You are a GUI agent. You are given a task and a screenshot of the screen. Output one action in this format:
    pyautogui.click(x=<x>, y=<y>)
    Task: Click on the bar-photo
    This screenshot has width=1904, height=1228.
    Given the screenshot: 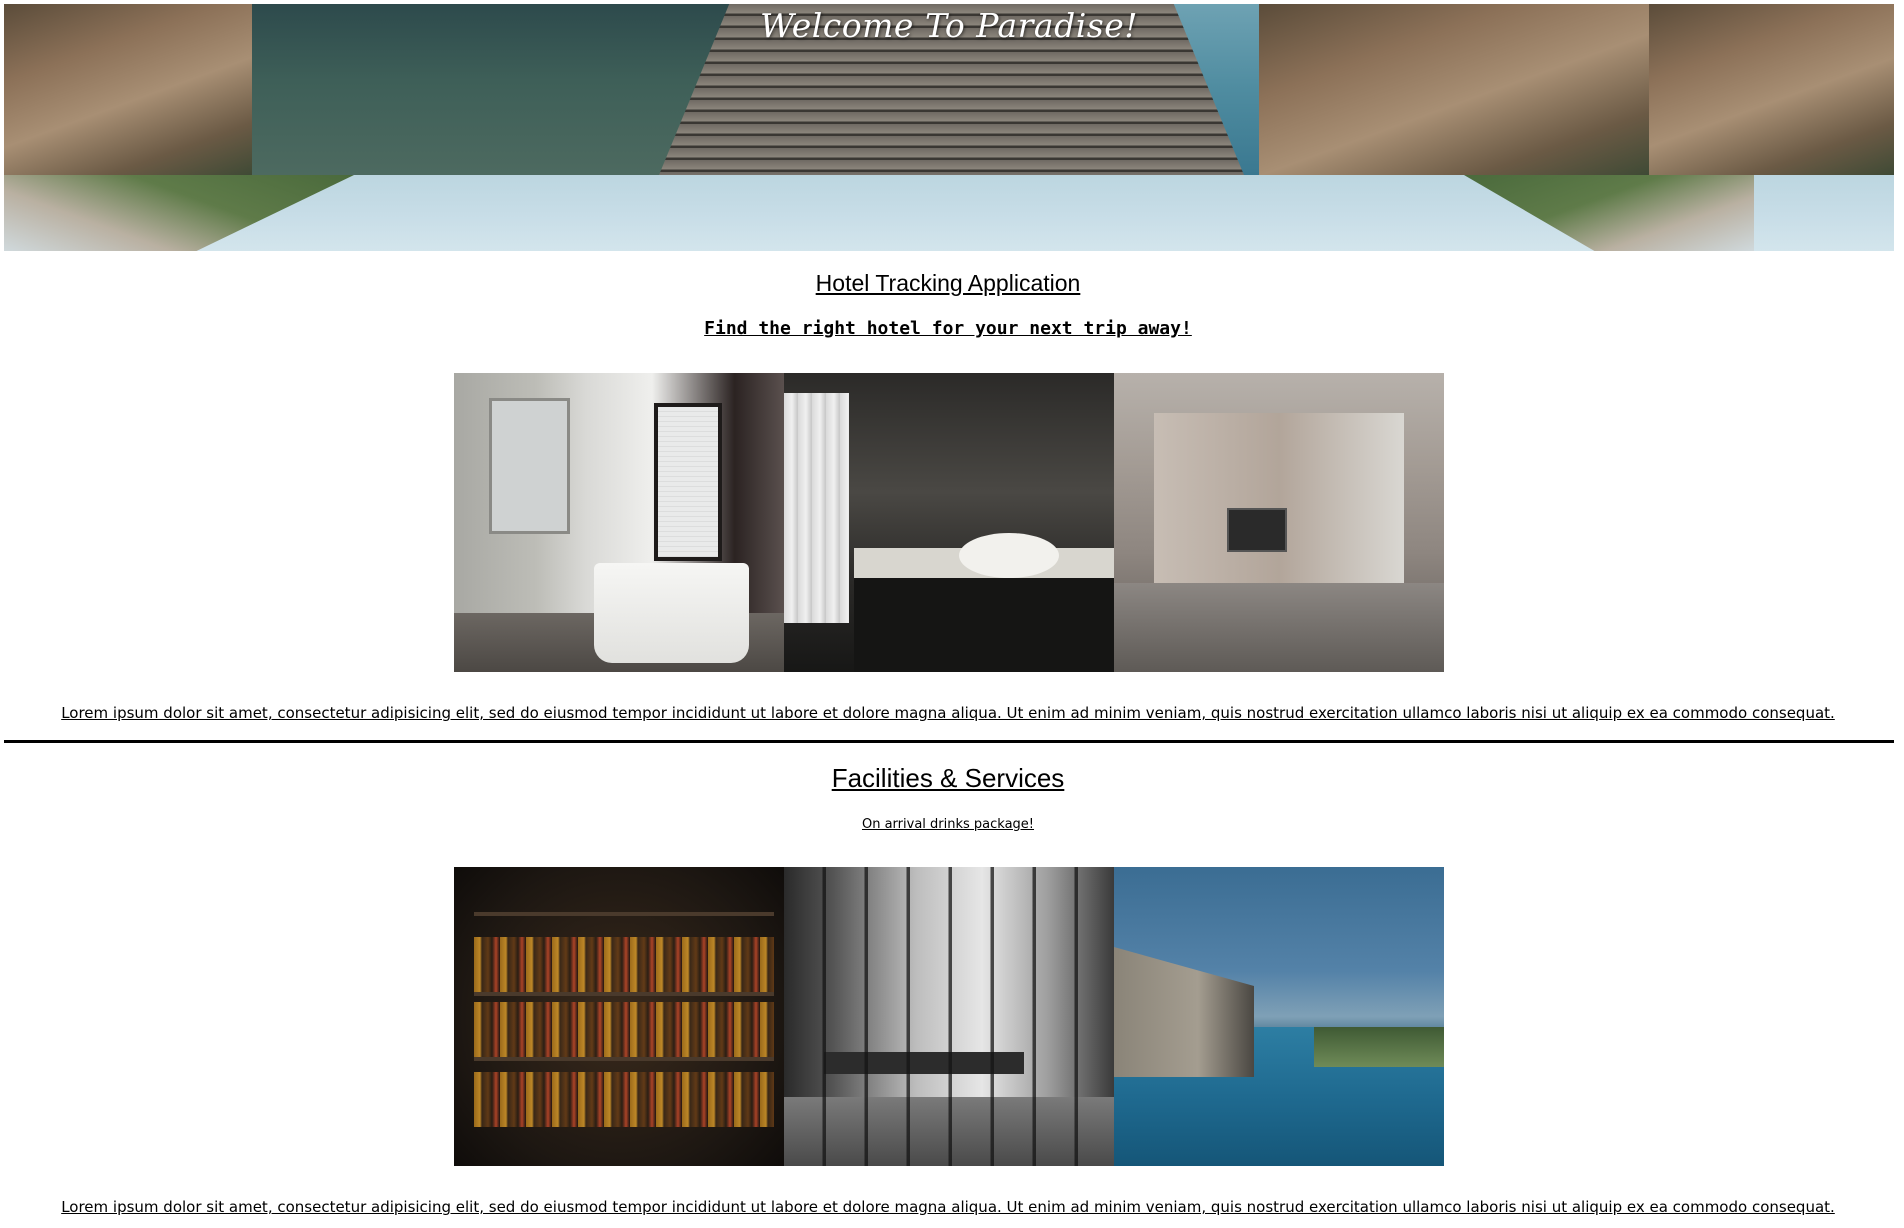 What is the action you would take?
    pyautogui.click(x=619, y=1016)
    